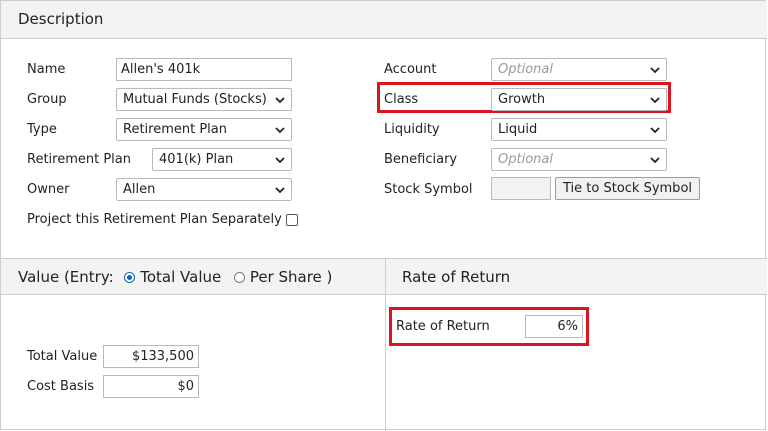 The height and width of the screenshot is (431, 768). What do you see at coordinates (292, 220) in the screenshot?
I see `project-separately-checkbox` at bounding box center [292, 220].